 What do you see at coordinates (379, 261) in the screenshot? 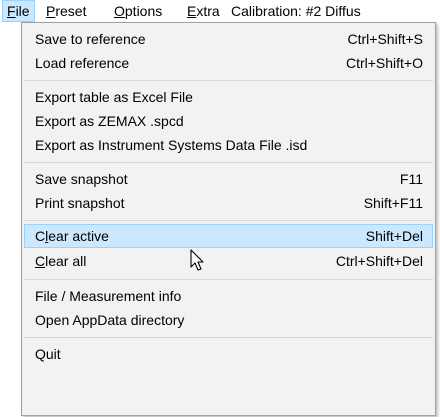
I see `menu-item-shortcut: Ctrl+Shift+Del` at bounding box center [379, 261].